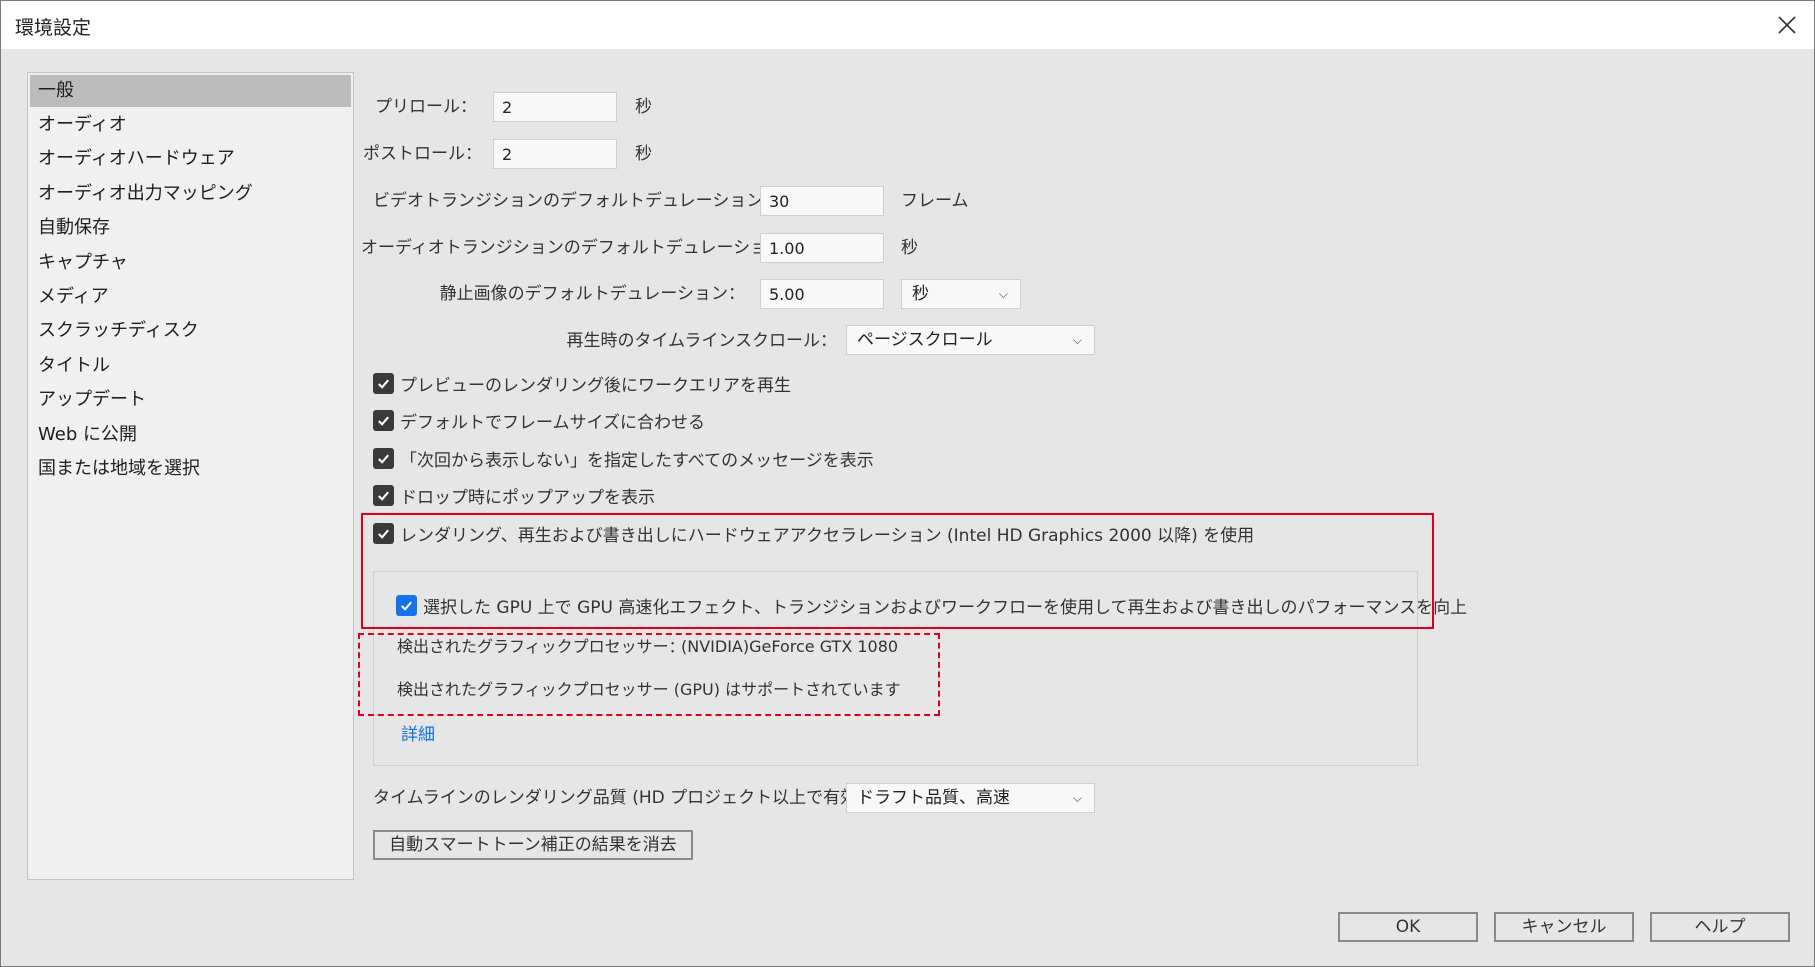  What do you see at coordinates (422, 154) in the screenshot?
I see `postroll-label: ポストロール：` at bounding box center [422, 154].